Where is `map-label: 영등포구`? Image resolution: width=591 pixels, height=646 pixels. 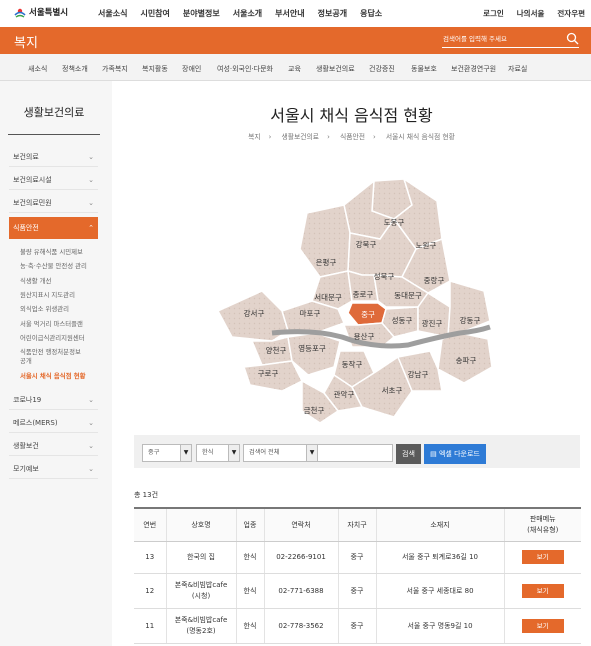 map-label: 영등포구 is located at coordinates (312, 348).